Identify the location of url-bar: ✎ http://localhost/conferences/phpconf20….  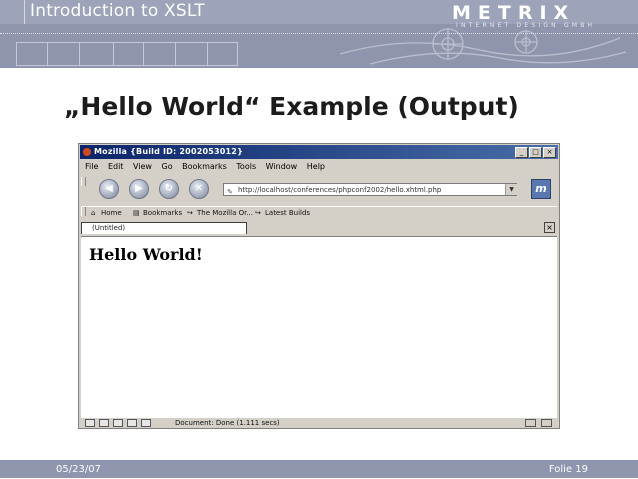
(370, 189).